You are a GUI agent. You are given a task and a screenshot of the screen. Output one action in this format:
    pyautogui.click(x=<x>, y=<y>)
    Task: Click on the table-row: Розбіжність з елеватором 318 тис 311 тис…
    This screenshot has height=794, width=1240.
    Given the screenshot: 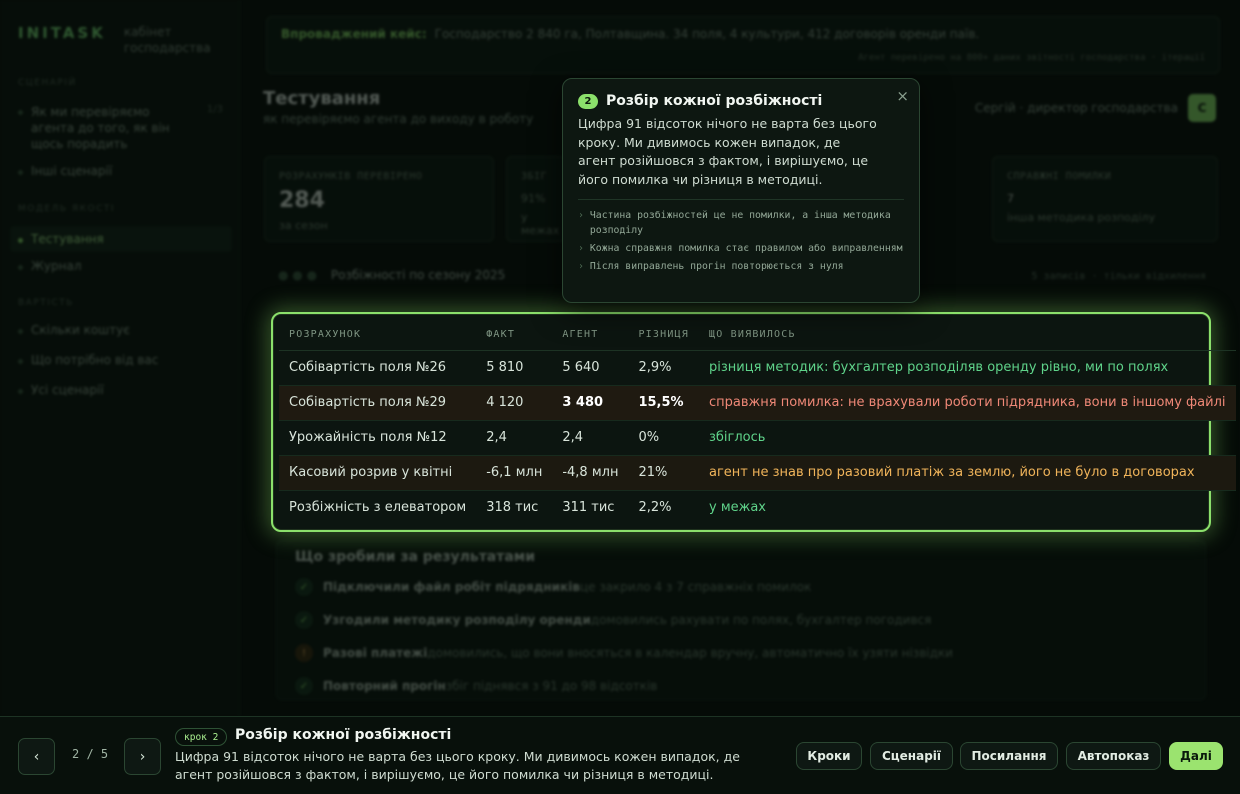 What is the action you would take?
    pyautogui.click(x=757, y=507)
    